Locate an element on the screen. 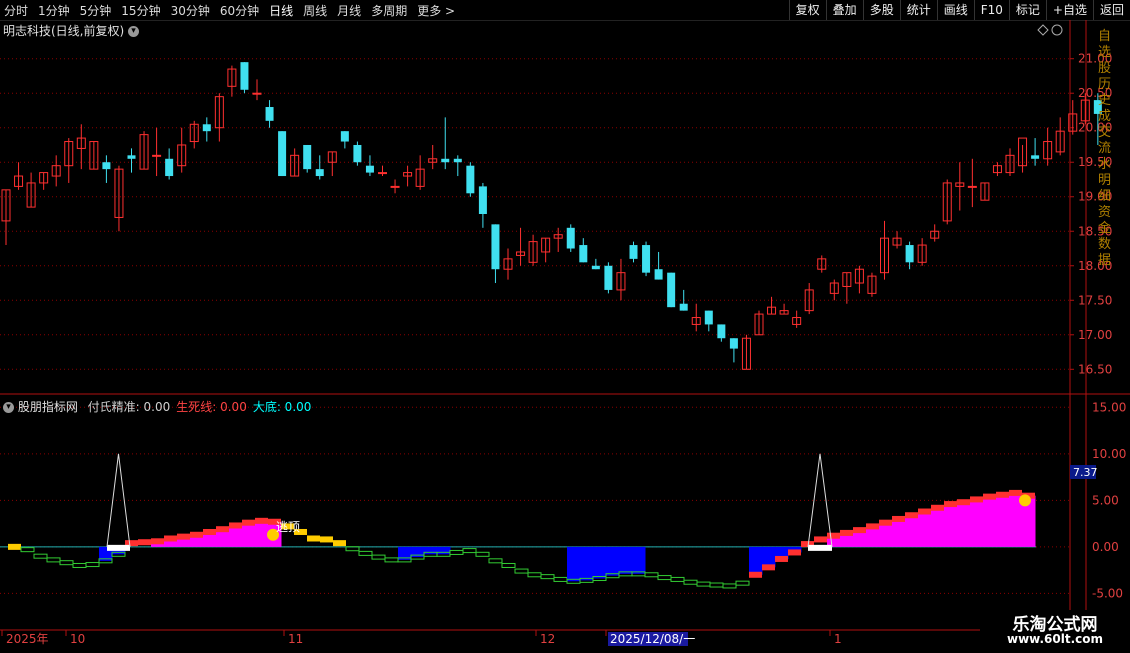 The image size is (1130, 653). action-button-6: 标记 is located at coordinates (1027, 10).